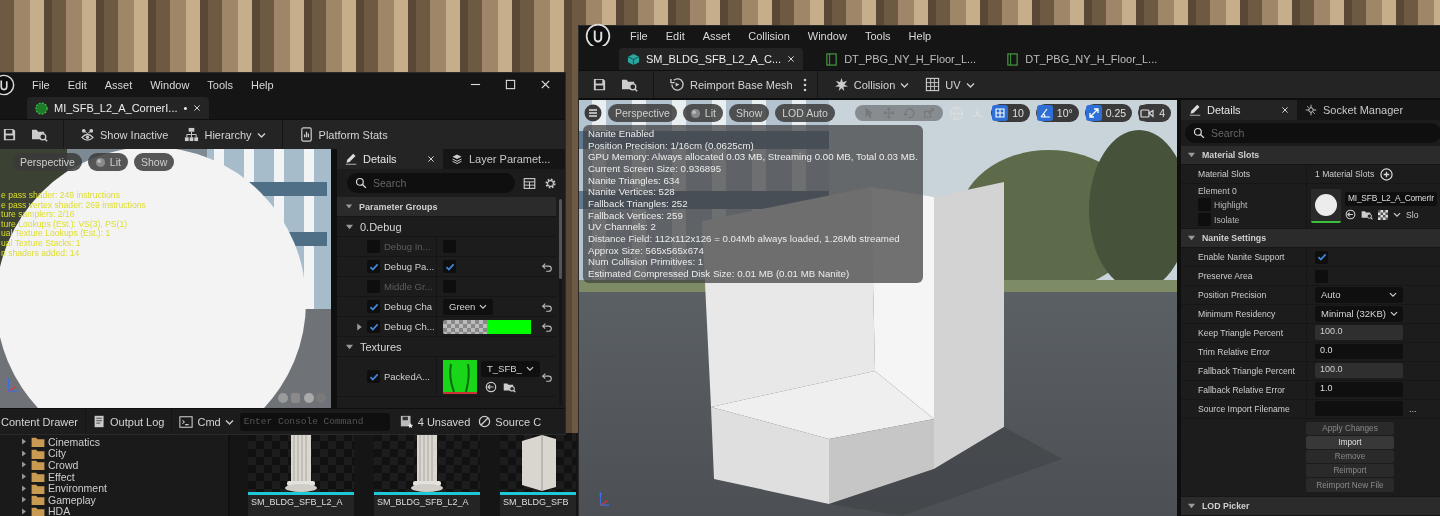 The image size is (1440, 516). What do you see at coordinates (206, 421) in the screenshot?
I see `cmd-dropdown: Cmd` at bounding box center [206, 421].